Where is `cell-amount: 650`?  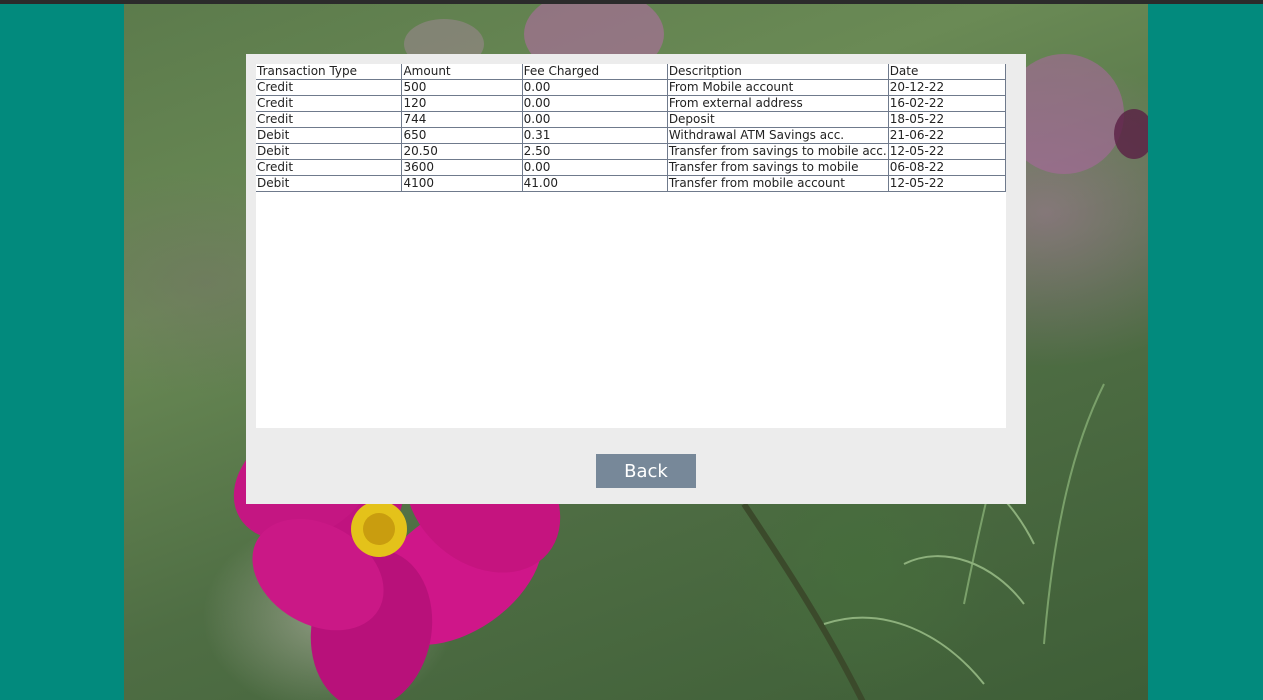
cell-amount: 650 is located at coordinates (462, 135).